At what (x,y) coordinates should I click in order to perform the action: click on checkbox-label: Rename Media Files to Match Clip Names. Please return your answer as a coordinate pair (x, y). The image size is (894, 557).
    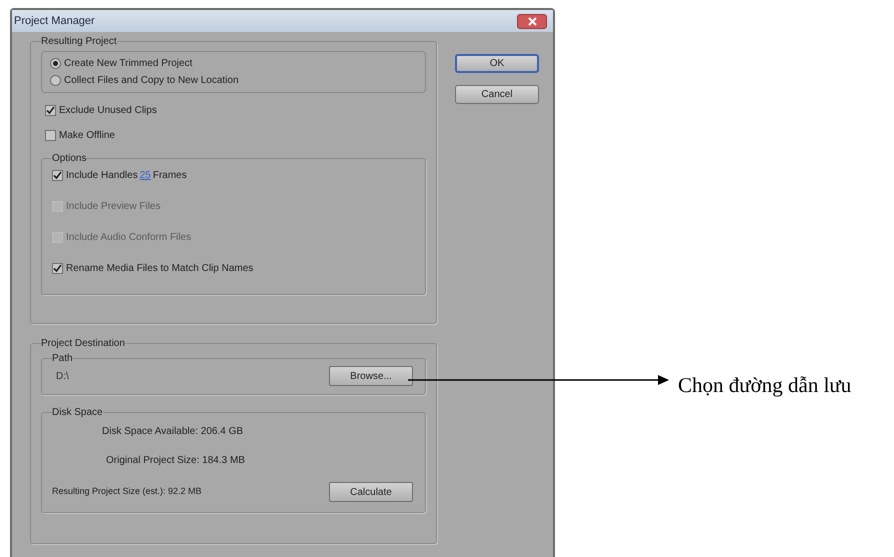
    Looking at the image, I should click on (160, 269).